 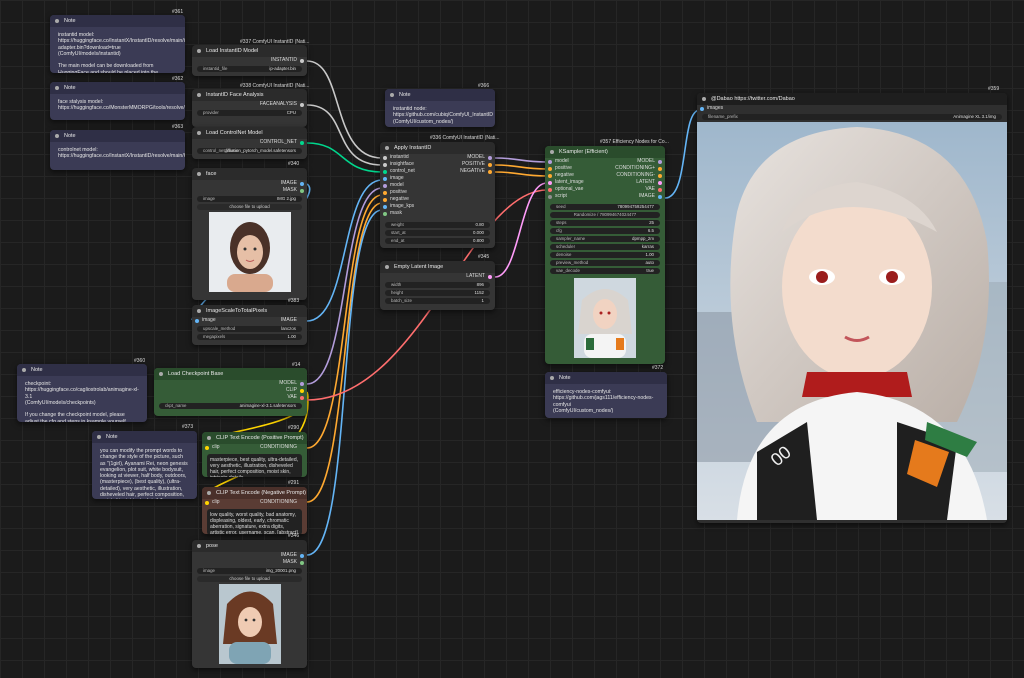 What do you see at coordinates (605, 239) in the screenshot?
I see `widget-sampler-name: sampler_name dpmpp_2m` at bounding box center [605, 239].